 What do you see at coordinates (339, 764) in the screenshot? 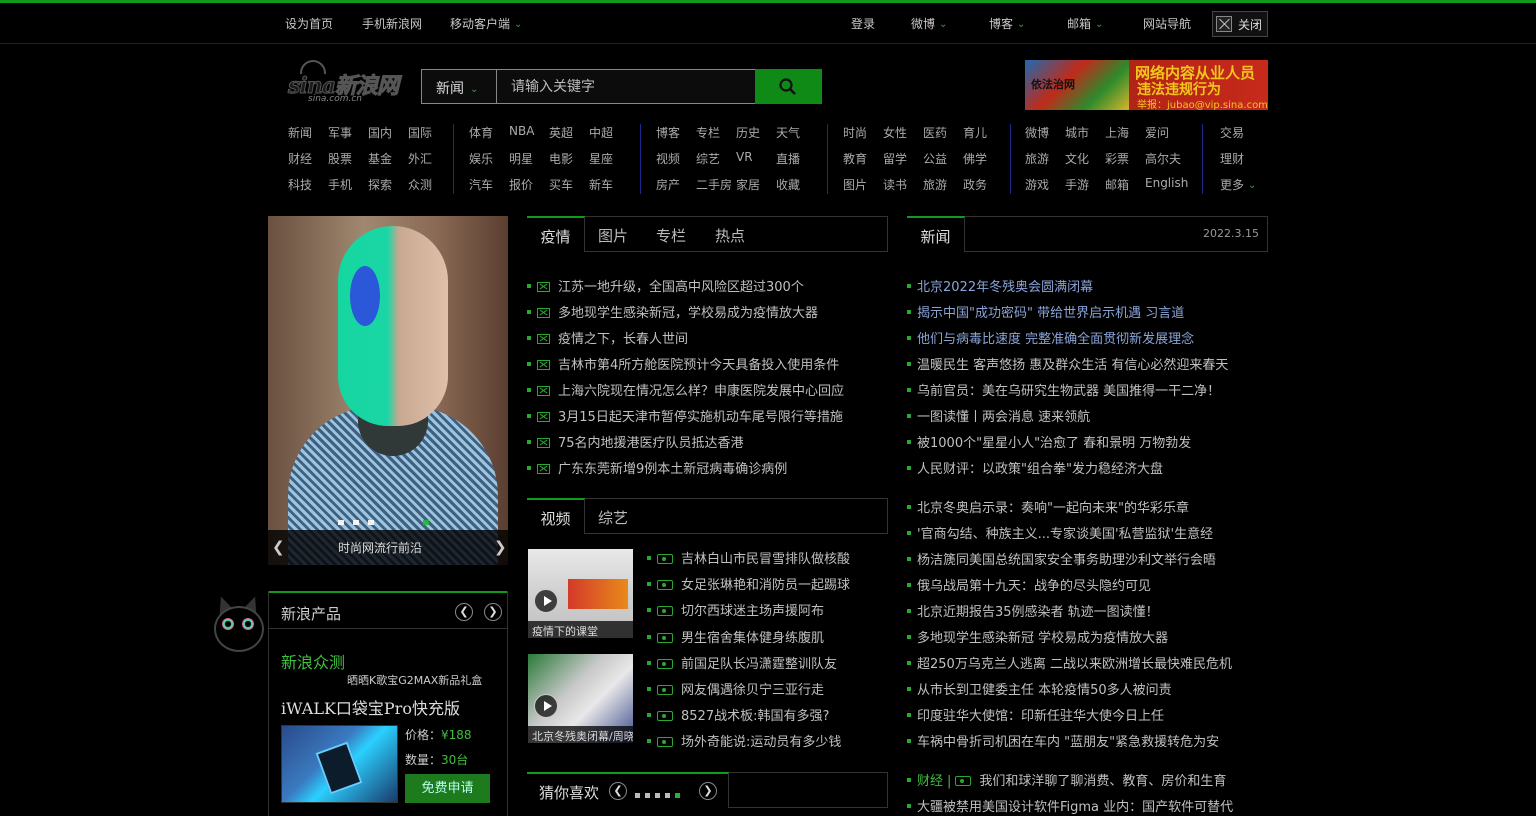
I see `product-image` at bounding box center [339, 764].